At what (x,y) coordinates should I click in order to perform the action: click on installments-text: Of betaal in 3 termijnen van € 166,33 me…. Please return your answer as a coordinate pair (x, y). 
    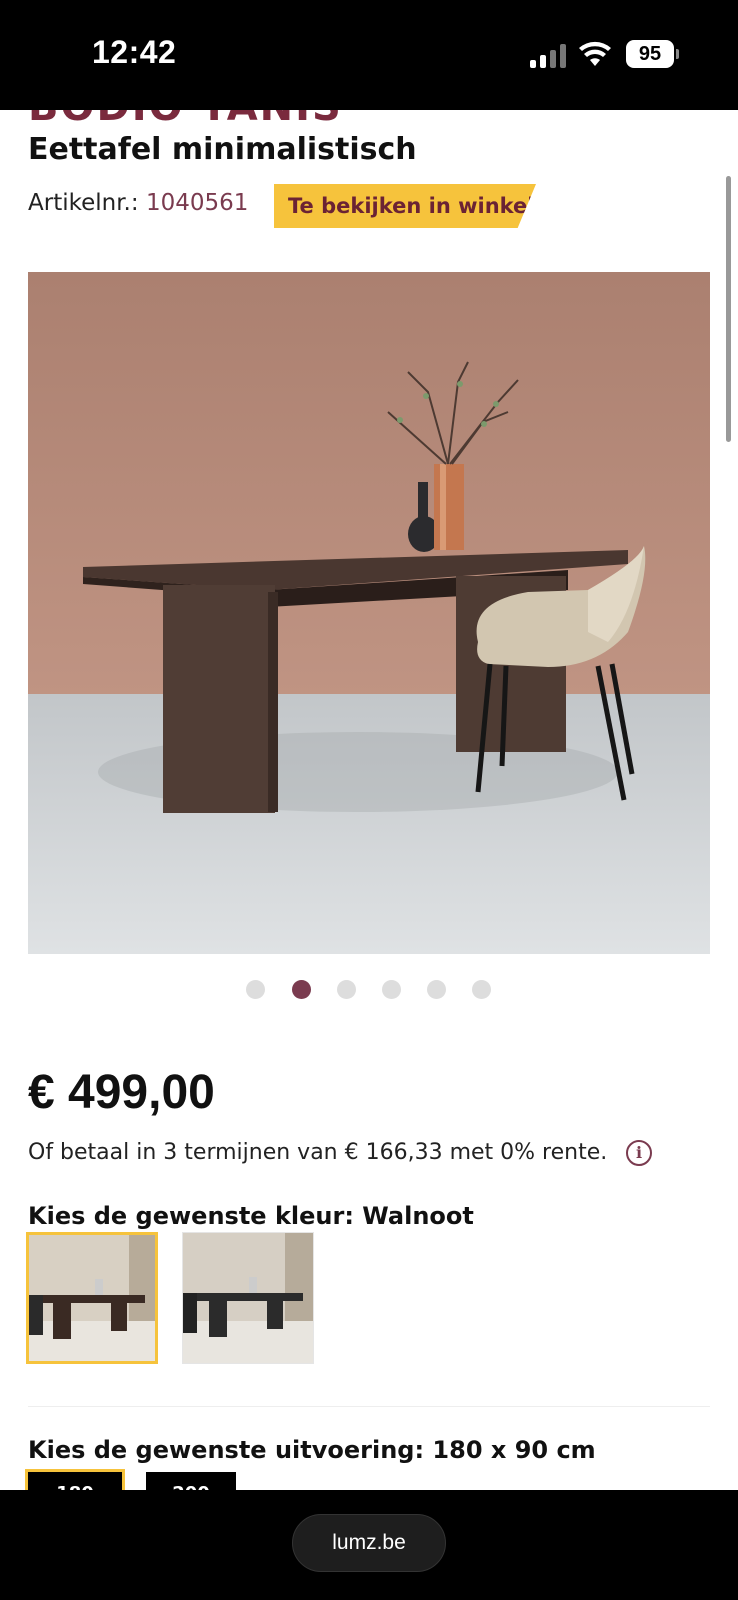
    Looking at the image, I should click on (318, 1152).